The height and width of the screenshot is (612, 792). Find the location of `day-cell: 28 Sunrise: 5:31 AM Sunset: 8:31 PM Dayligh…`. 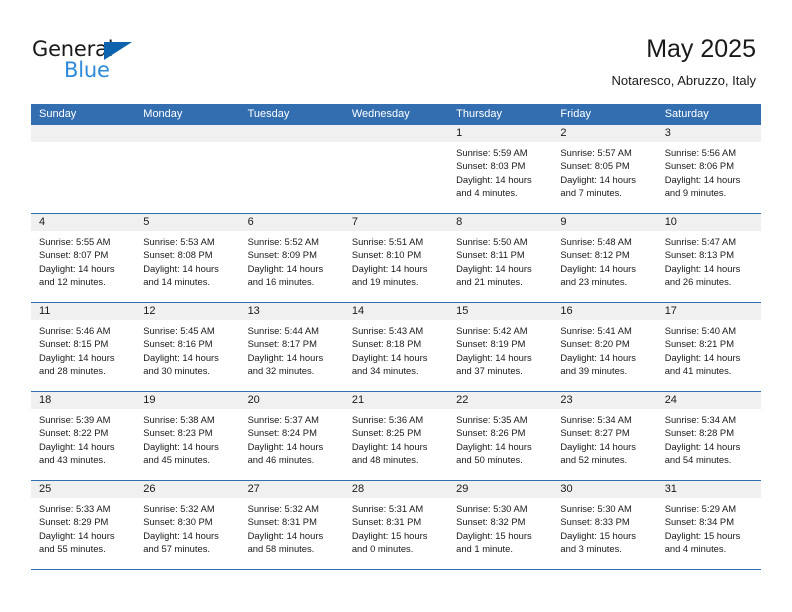

day-cell: 28 Sunrise: 5:31 AM Sunset: 8:31 PM Dayligh… is located at coordinates (396, 525).